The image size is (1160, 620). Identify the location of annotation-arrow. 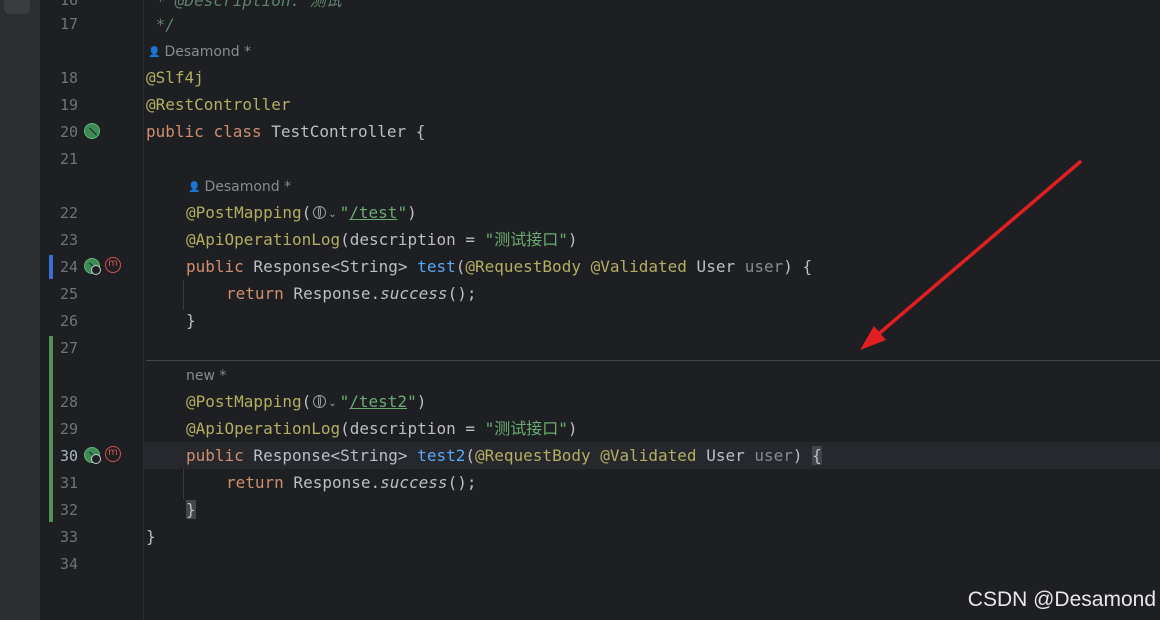
(971, 255).